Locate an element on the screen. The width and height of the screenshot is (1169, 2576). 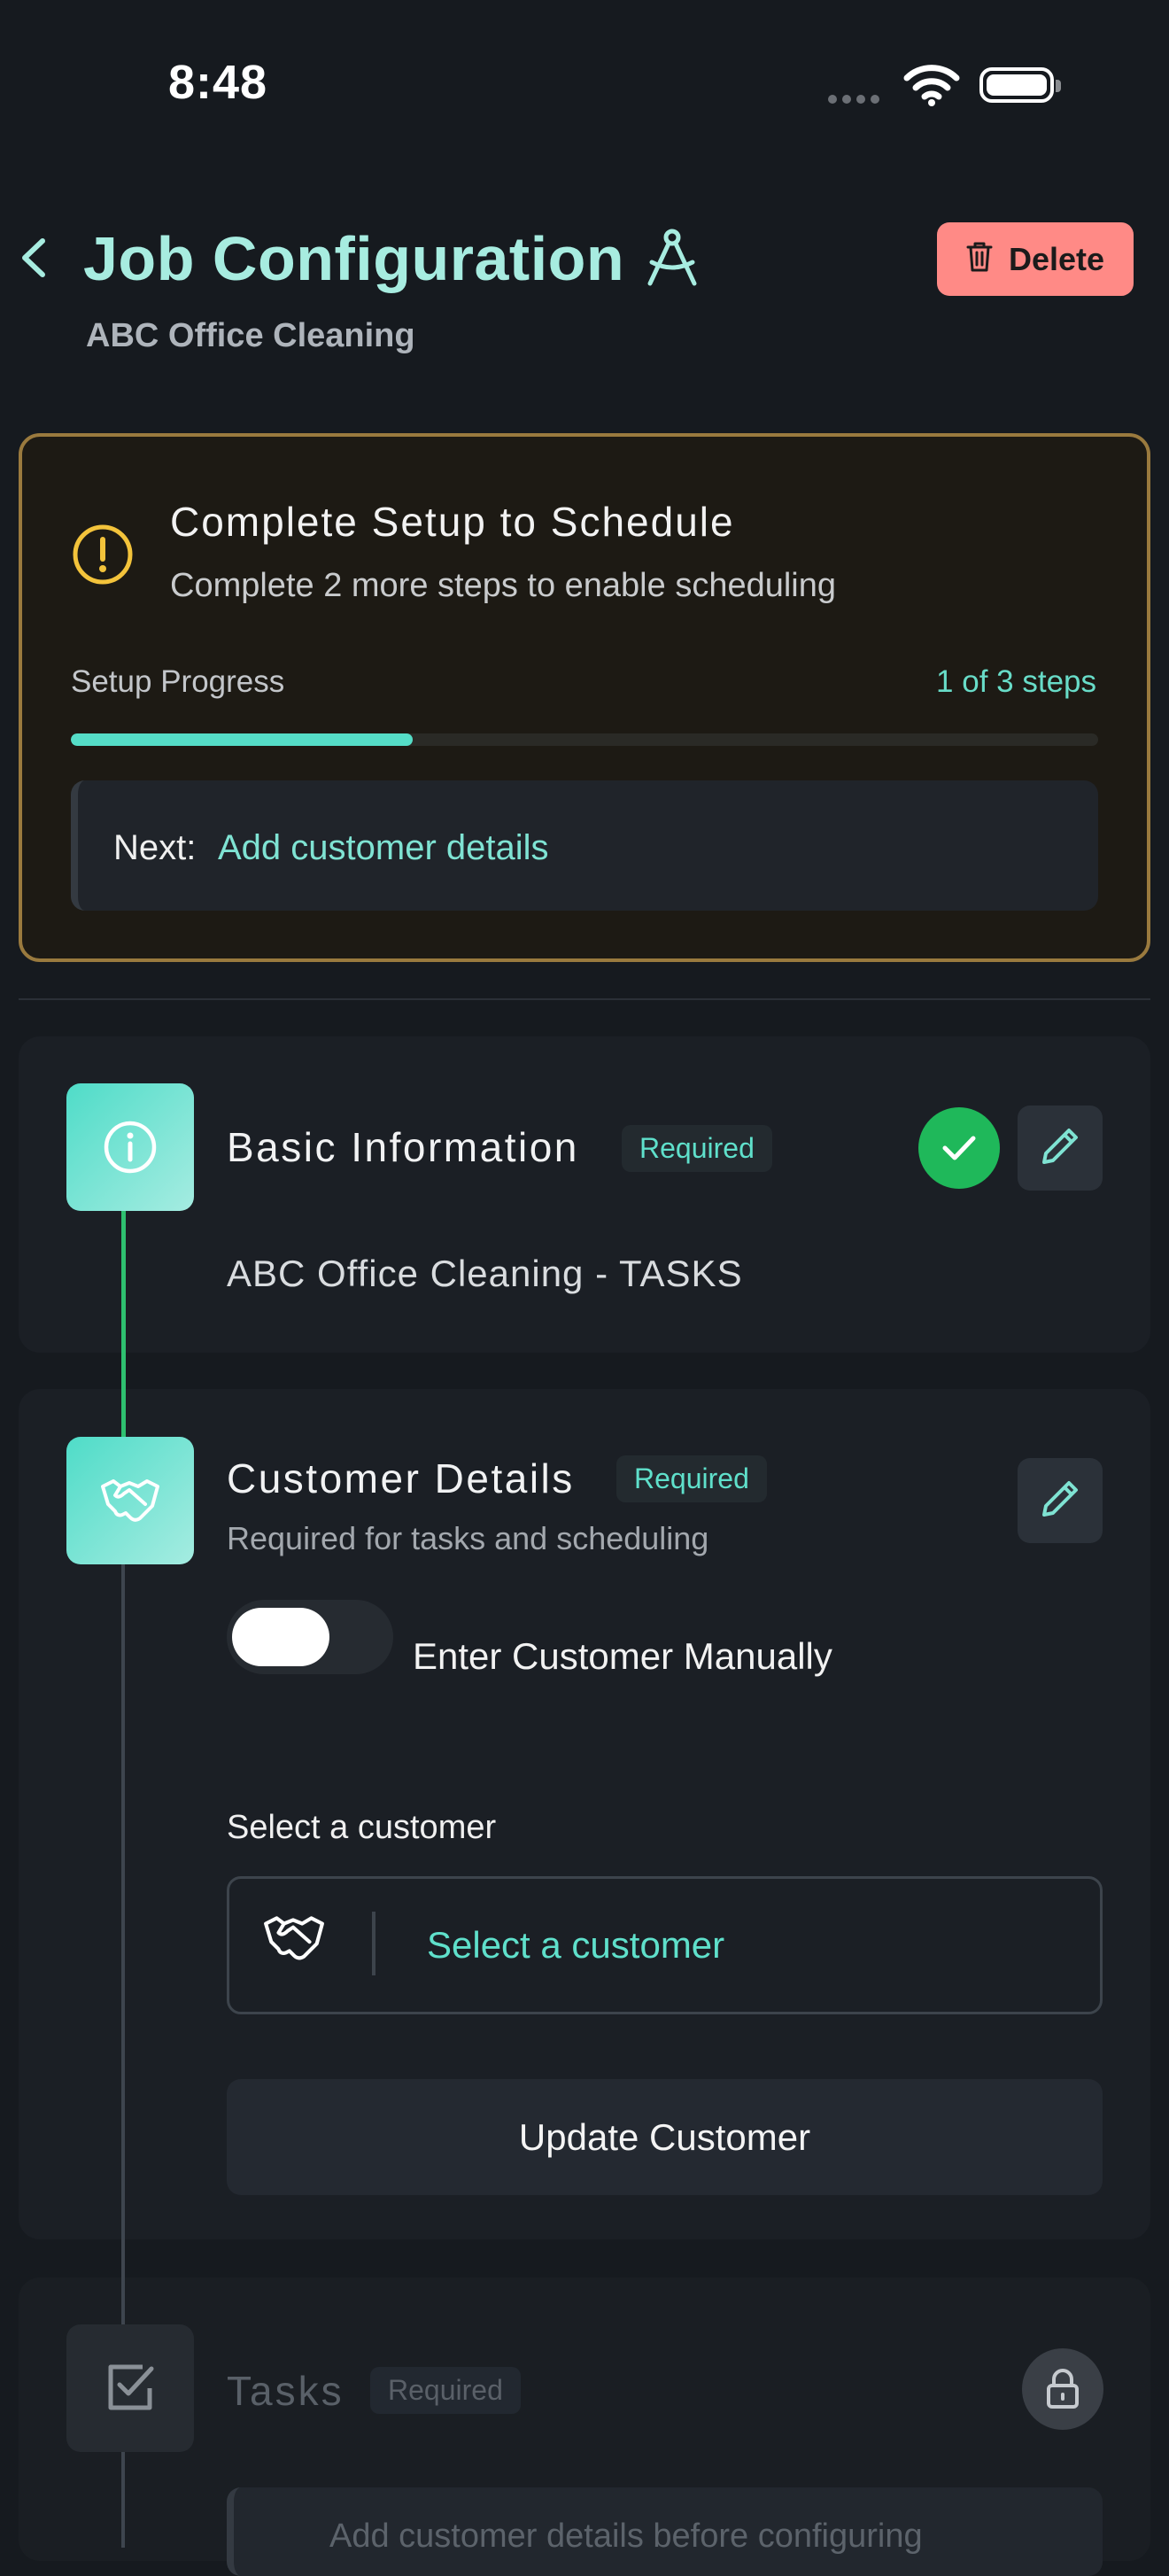
trash-icon is located at coordinates (979, 259).